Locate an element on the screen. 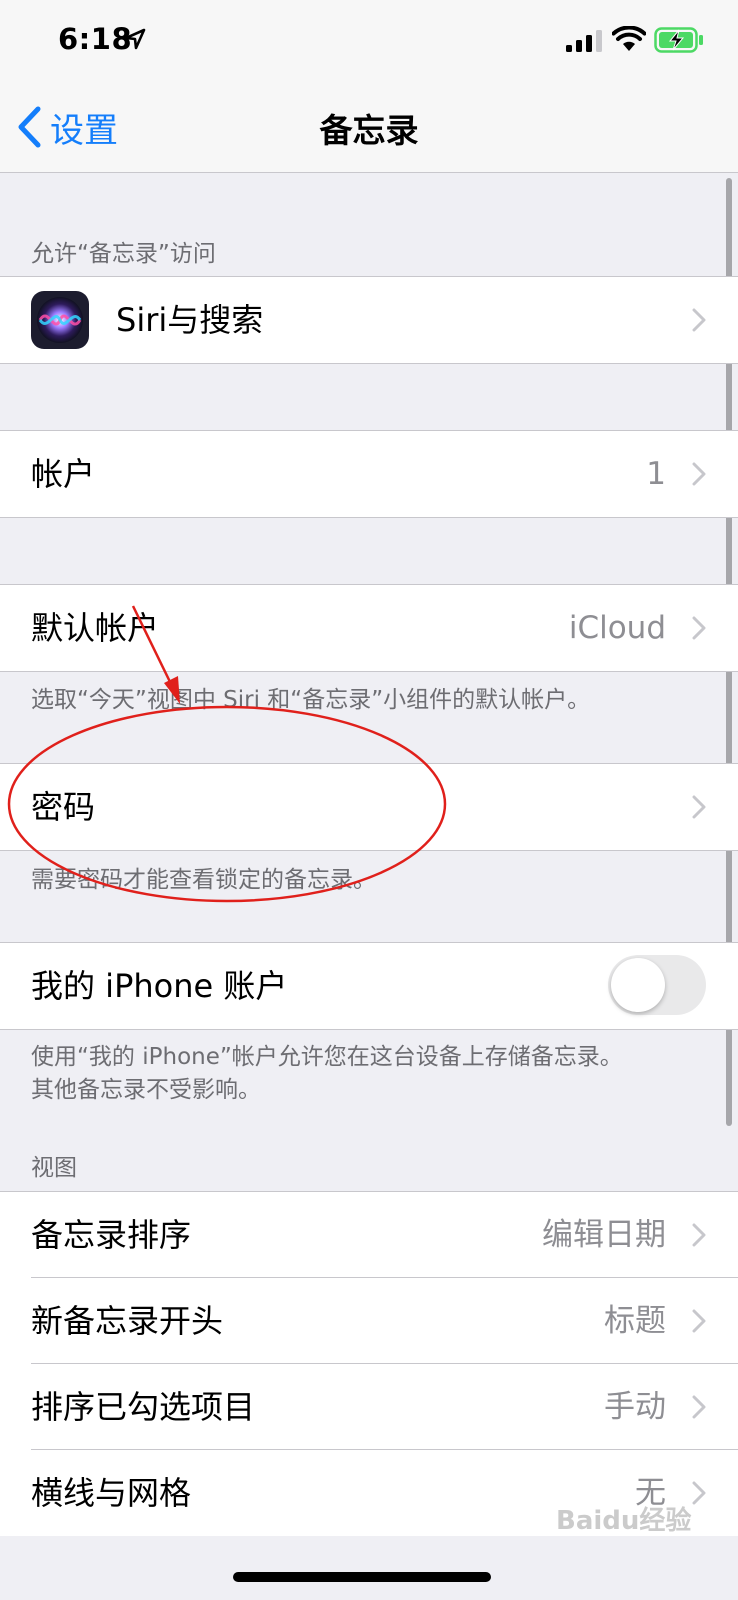 The height and width of the screenshot is (1600, 738). sort-checked-items-row: 排序已勾选项目 手动 is located at coordinates (369, 1407).